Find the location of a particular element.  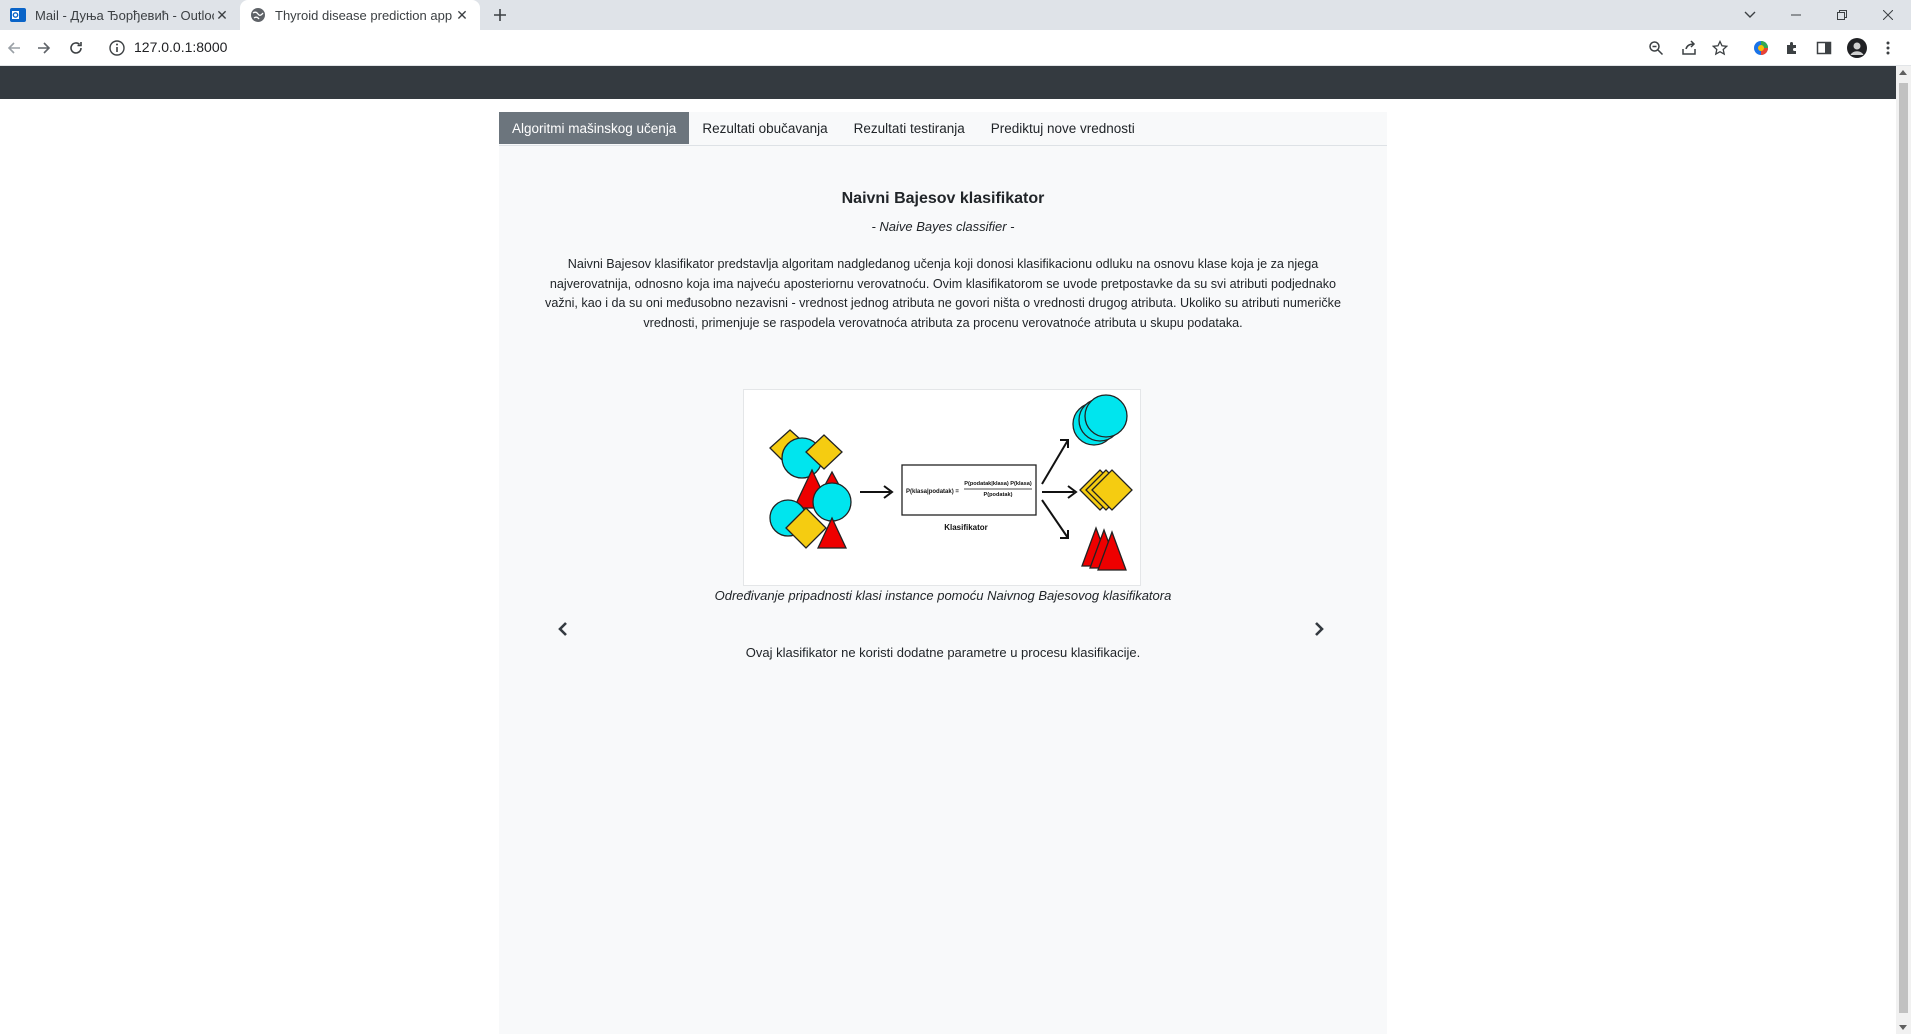

new-tab-button is located at coordinates (500, 15).